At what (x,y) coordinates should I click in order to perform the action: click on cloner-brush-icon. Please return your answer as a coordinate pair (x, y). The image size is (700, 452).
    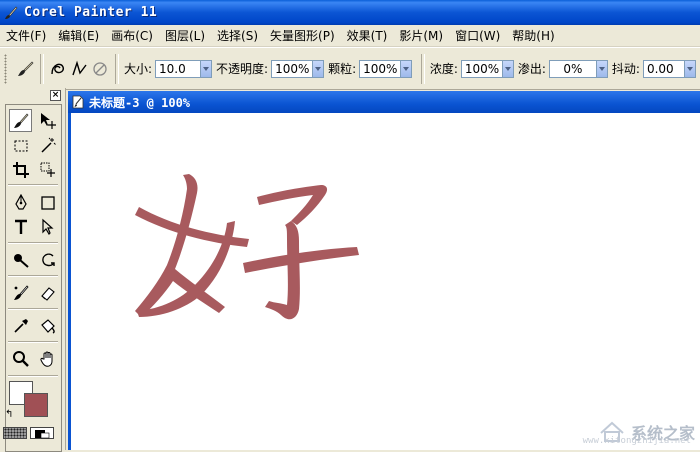
    Looking at the image, I should click on (20, 292).